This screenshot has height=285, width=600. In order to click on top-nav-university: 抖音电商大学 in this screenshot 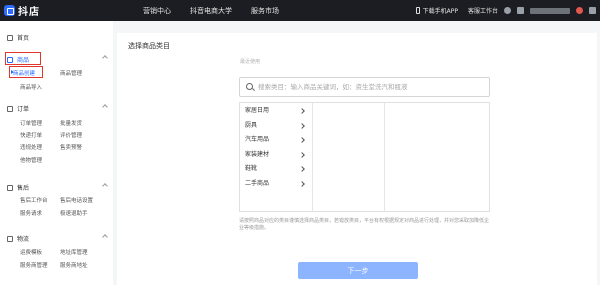, I will do `click(211, 11)`.